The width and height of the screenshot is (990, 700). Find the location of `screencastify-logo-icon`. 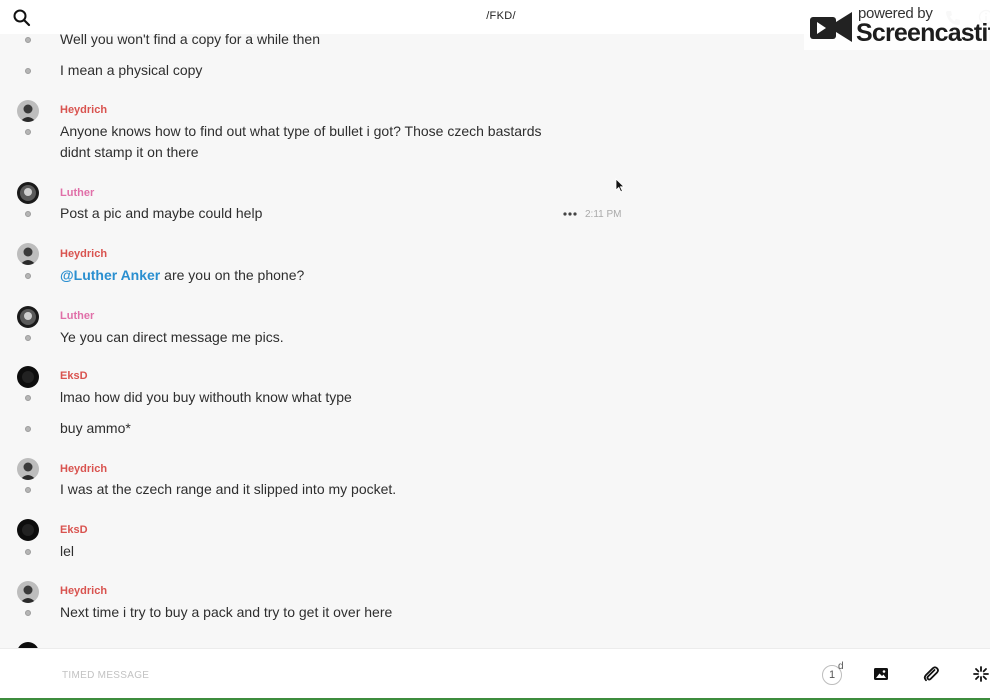

screencastify-logo-icon is located at coordinates (831, 27).